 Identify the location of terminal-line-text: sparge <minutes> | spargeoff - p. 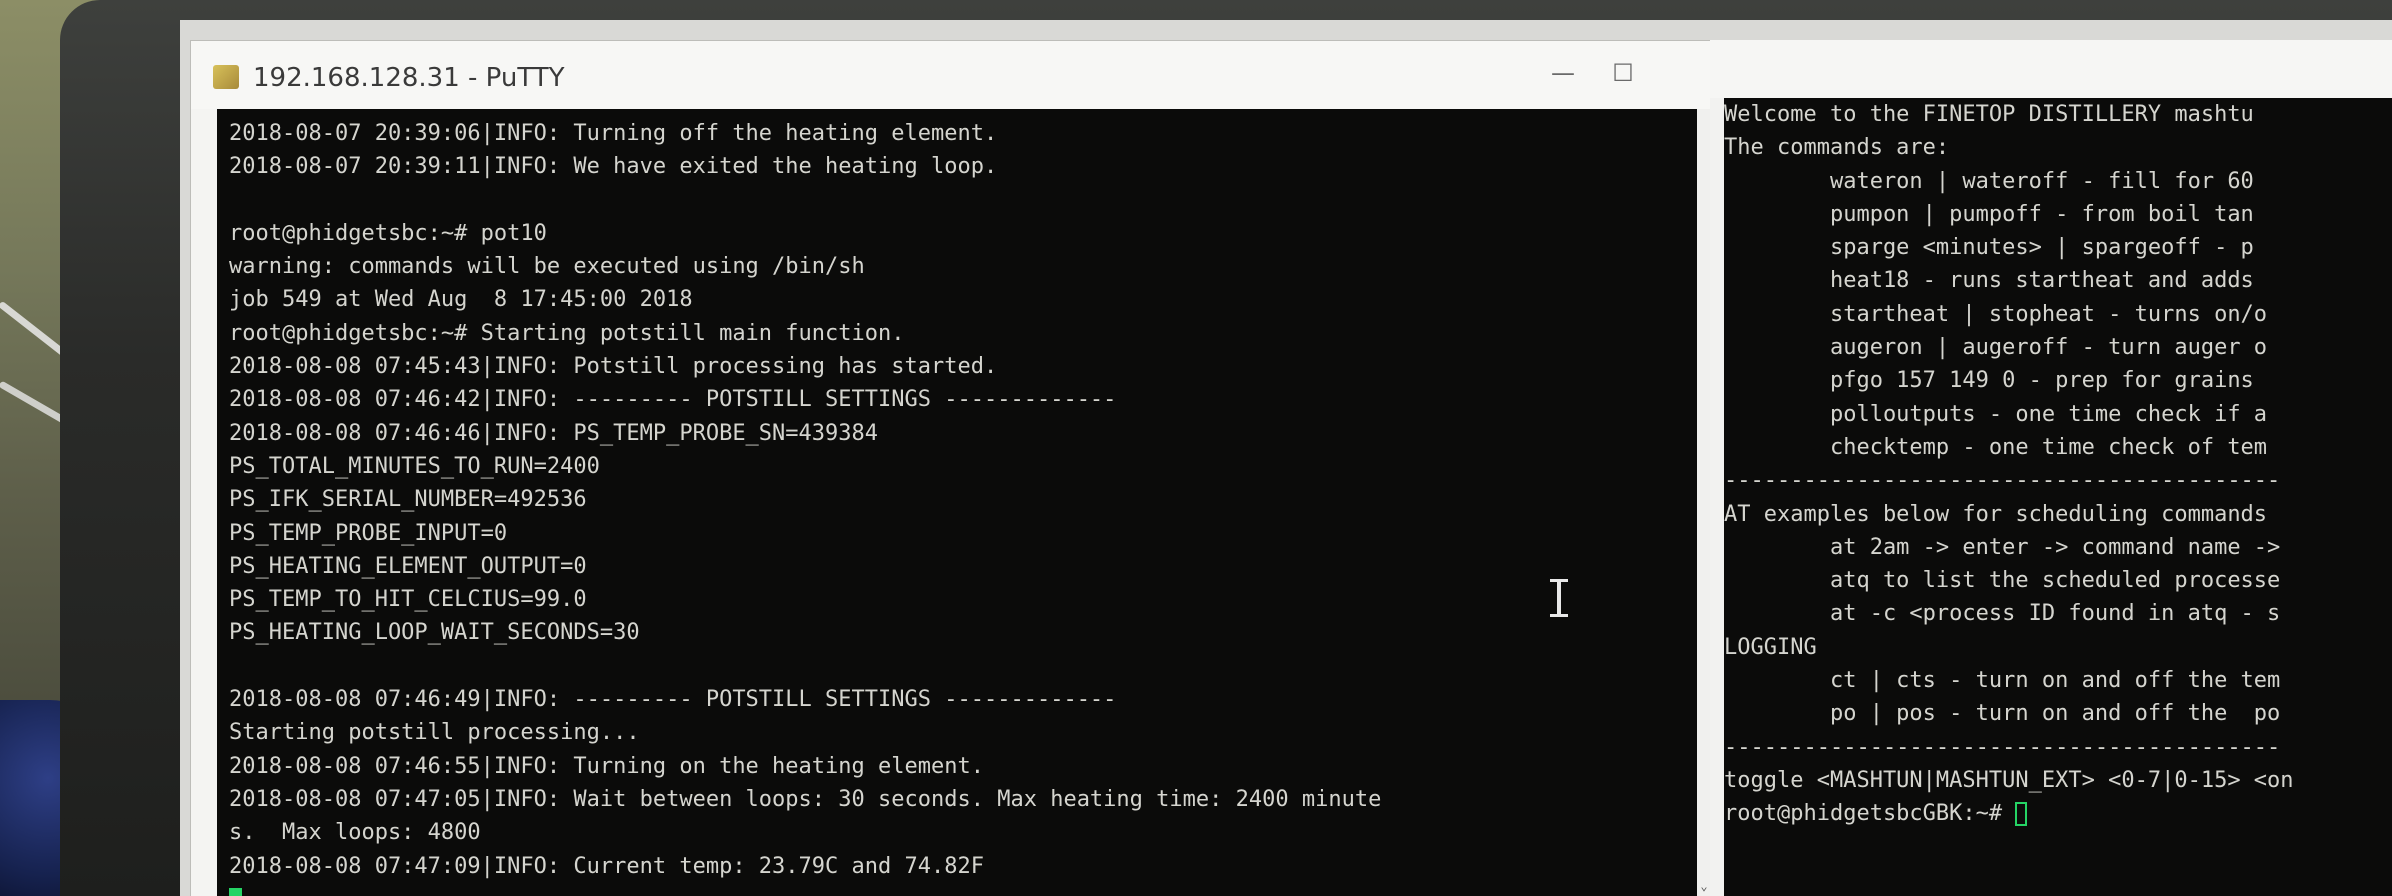
(1989, 248).